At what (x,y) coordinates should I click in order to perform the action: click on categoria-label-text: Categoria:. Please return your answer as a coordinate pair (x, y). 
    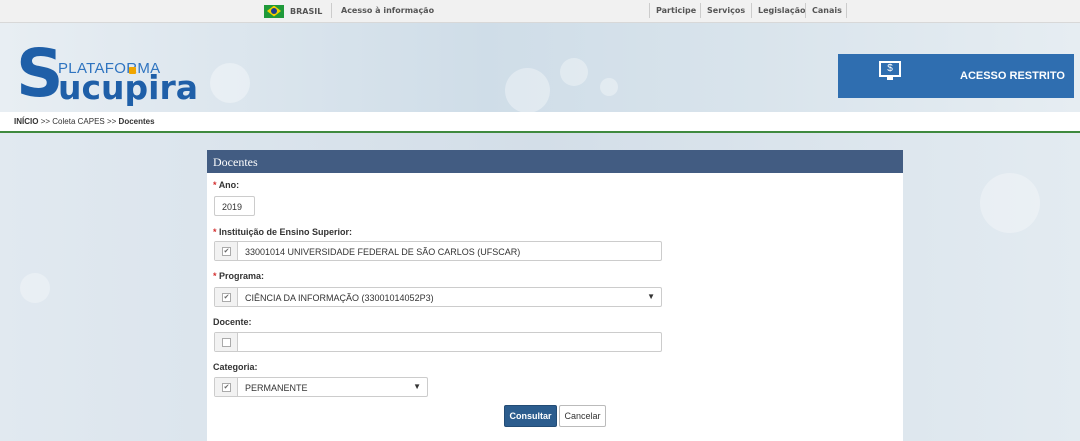
    Looking at the image, I should click on (235, 367).